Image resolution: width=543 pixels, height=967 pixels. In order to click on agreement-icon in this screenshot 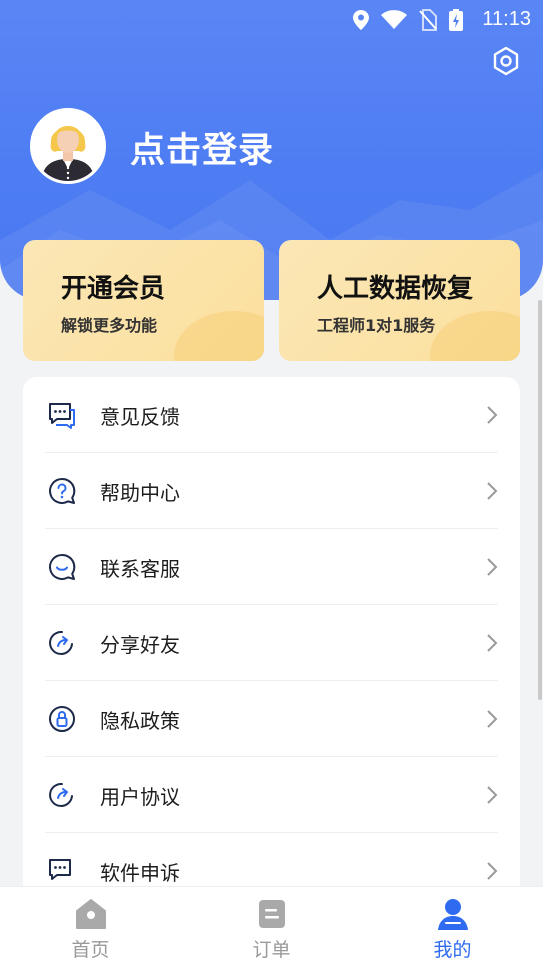, I will do `click(61, 794)`.